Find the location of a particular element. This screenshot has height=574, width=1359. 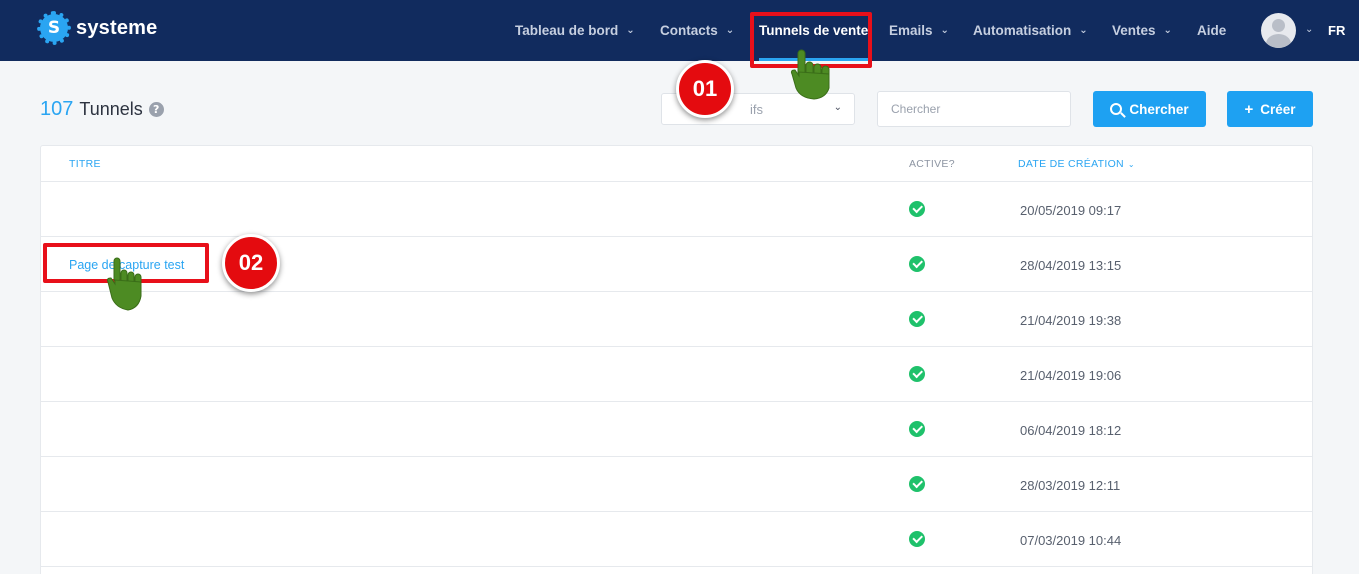

page-title: 107 Tunnels ? is located at coordinates (102, 109).